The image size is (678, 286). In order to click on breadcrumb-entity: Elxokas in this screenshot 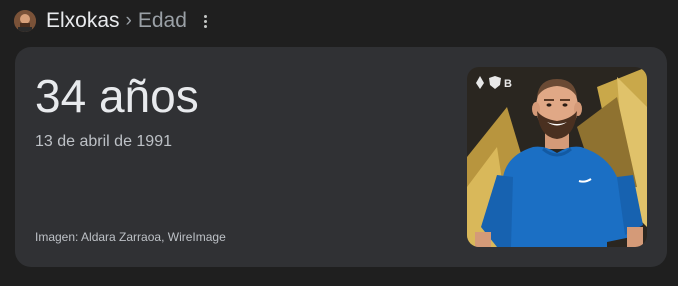, I will do `click(83, 21)`.